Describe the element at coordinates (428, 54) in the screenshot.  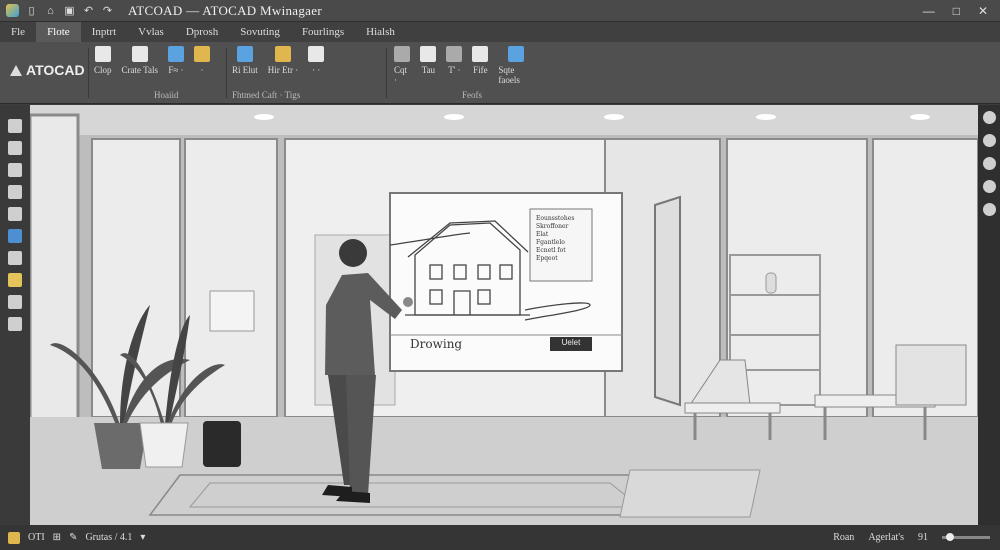
I see `table-icon` at that location.